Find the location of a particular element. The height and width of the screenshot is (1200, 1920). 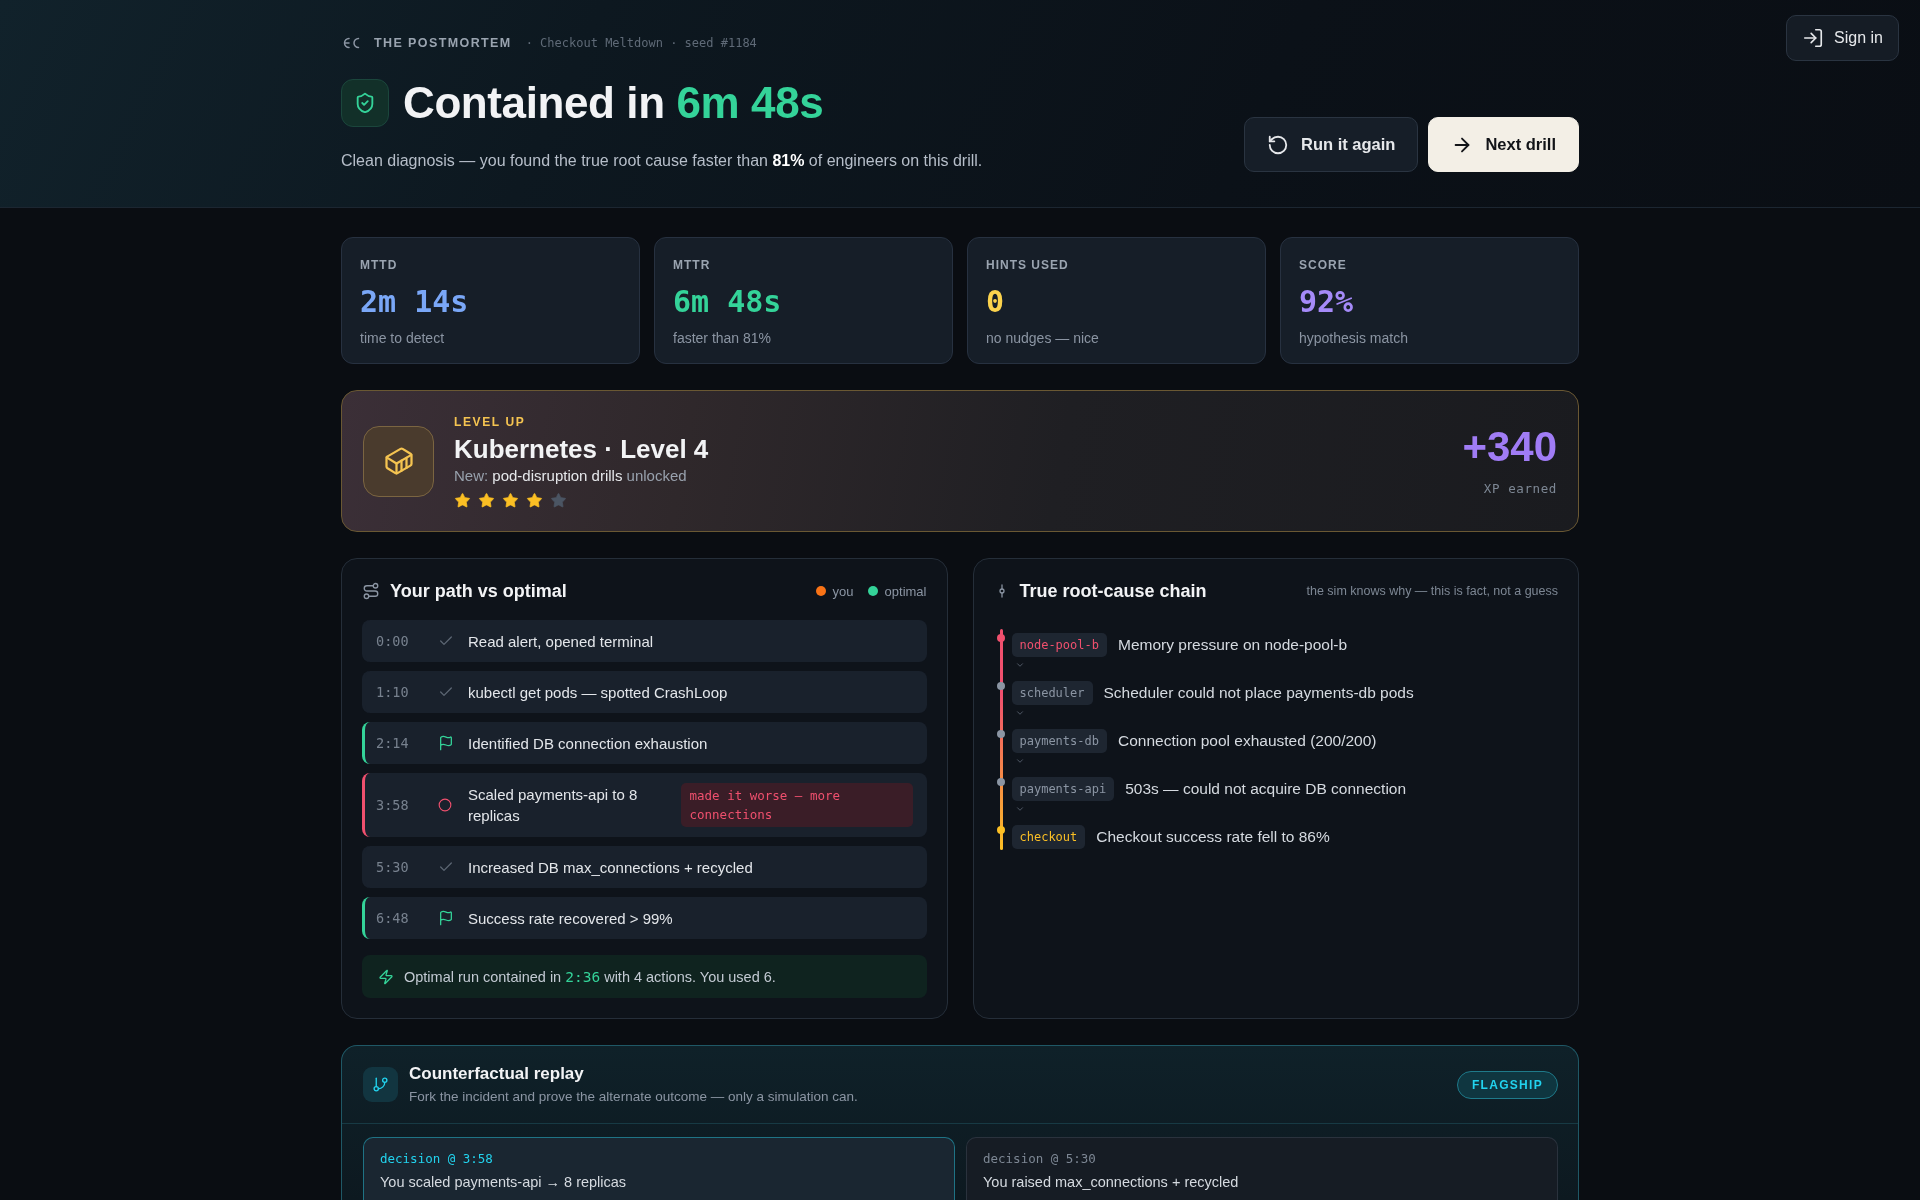

cause-text: Connection pool exhausted (200/200) is located at coordinates (1247, 741).